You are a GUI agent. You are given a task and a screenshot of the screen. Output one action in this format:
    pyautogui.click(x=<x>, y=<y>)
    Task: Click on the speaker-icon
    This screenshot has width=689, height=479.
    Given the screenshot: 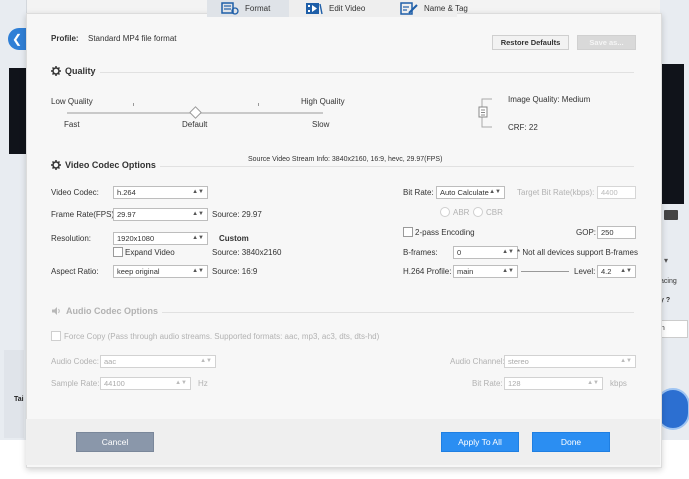 What is the action you would take?
    pyautogui.click(x=56, y=311)
    